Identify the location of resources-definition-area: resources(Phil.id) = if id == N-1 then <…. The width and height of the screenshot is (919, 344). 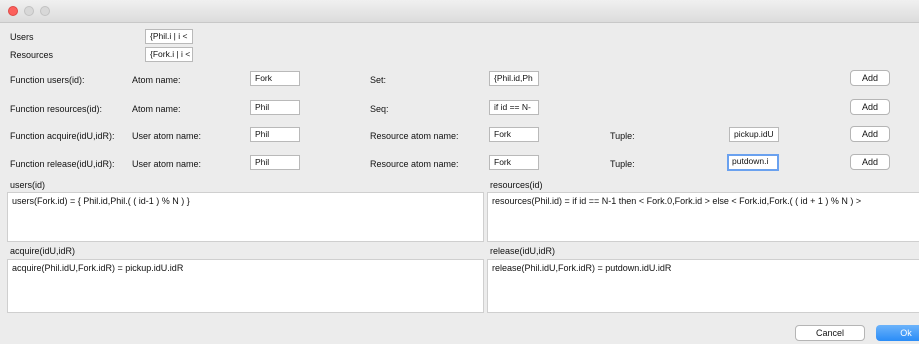
(703, 217).